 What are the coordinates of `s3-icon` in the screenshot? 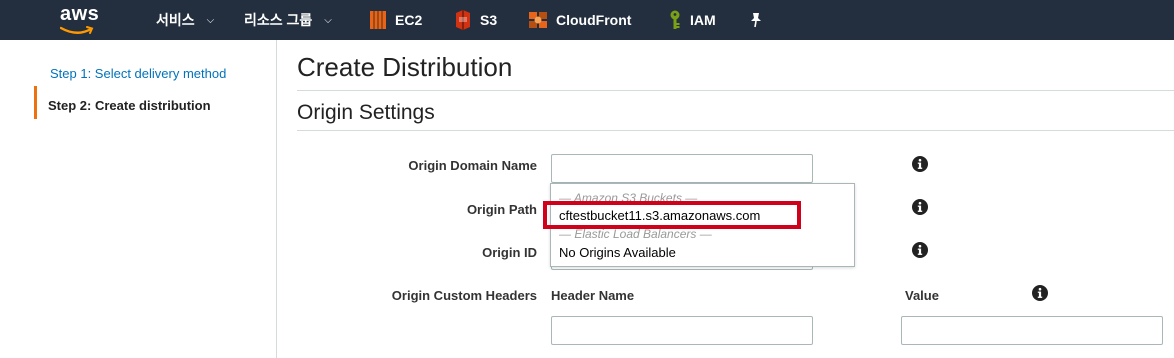 It's located at (463, 20).